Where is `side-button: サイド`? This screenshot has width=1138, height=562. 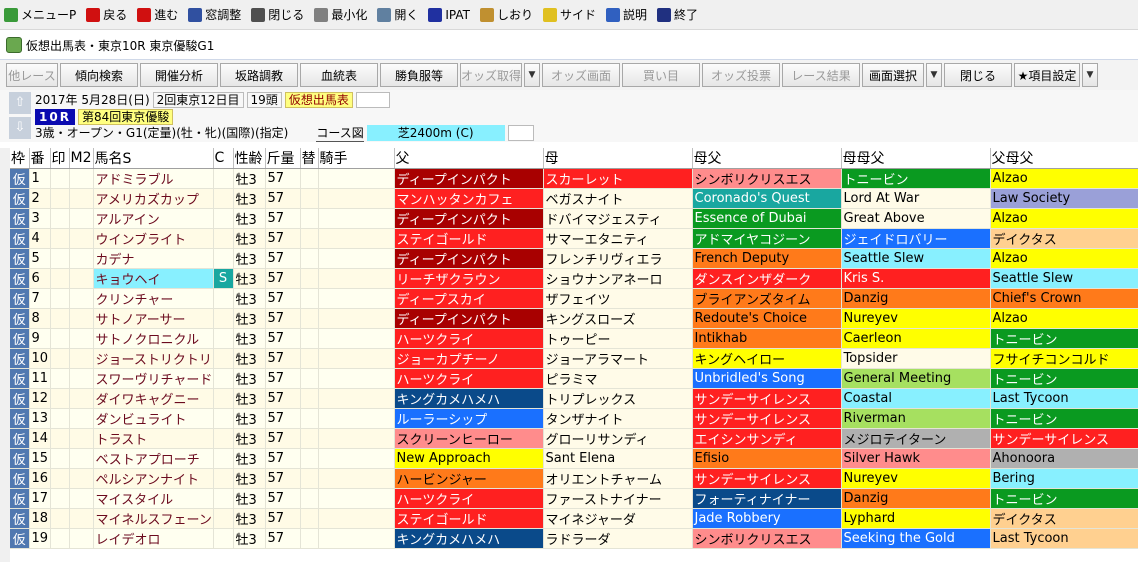
side-button: サイド is located at coordinates (570, 15).